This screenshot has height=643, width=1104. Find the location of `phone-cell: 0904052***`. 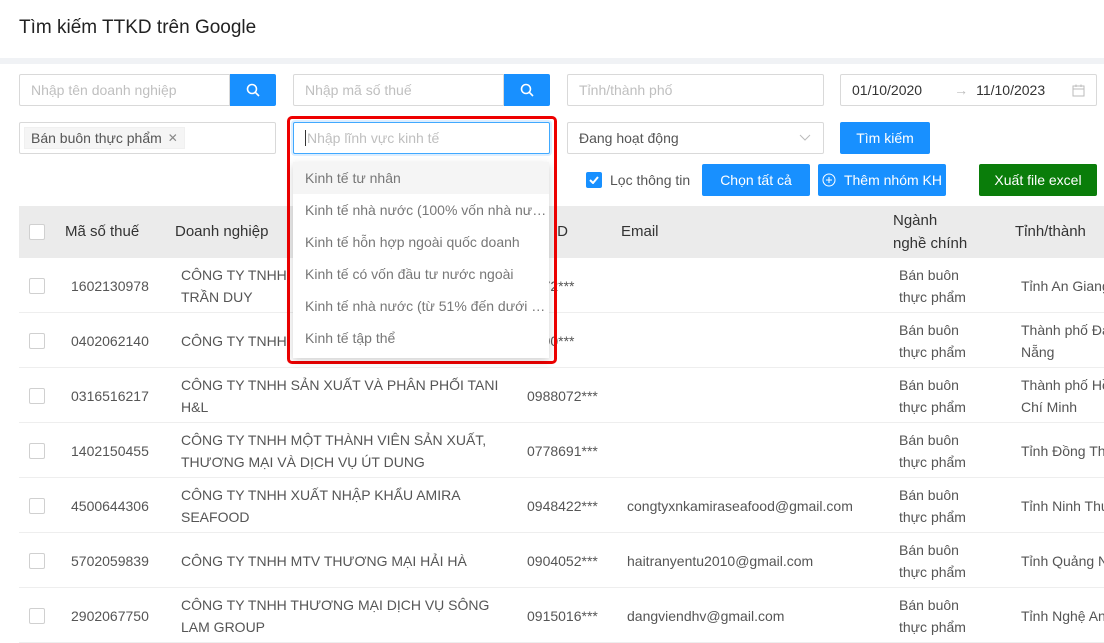

phone-cell: 0904052*** is located at coordinates (562, 561).